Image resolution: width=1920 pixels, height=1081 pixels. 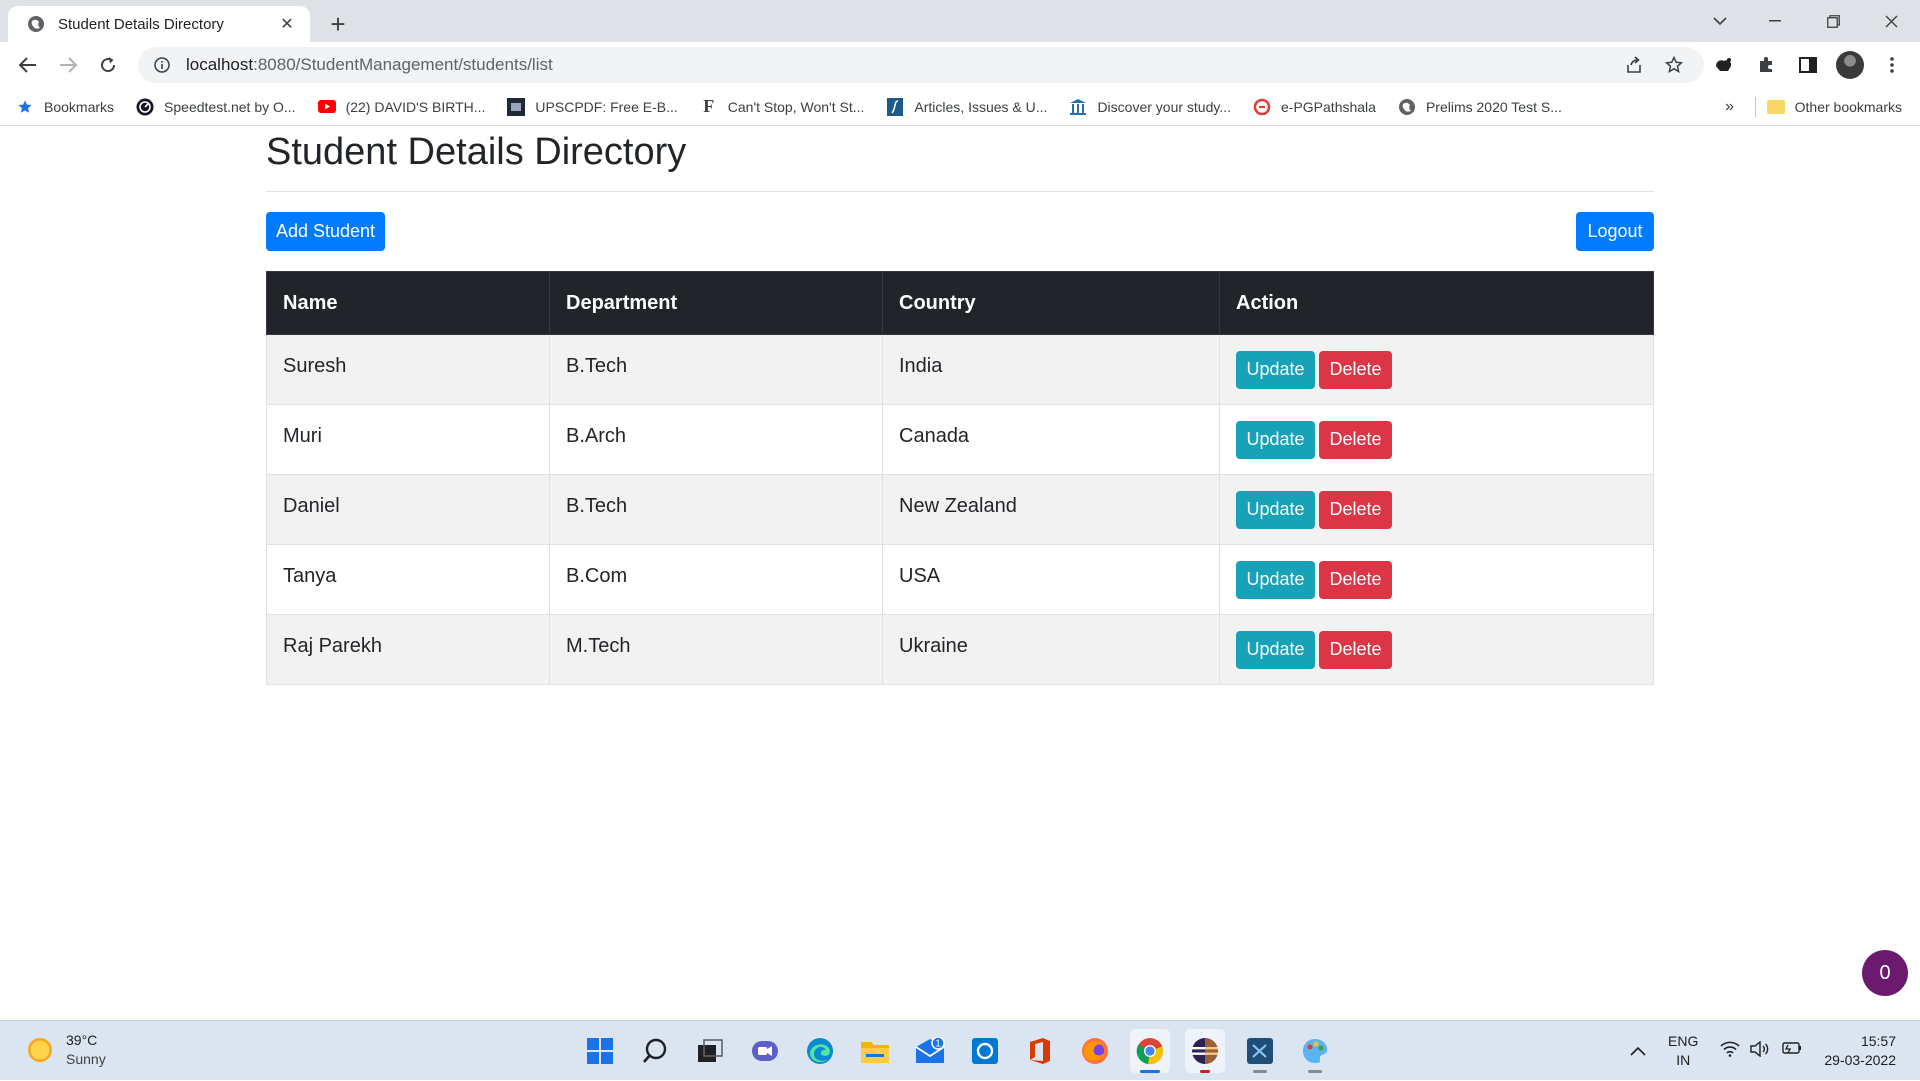 What do you see at coordinates (108, 65) in the screenshot?
I see `reload-button` at bounding box center [108, 65].